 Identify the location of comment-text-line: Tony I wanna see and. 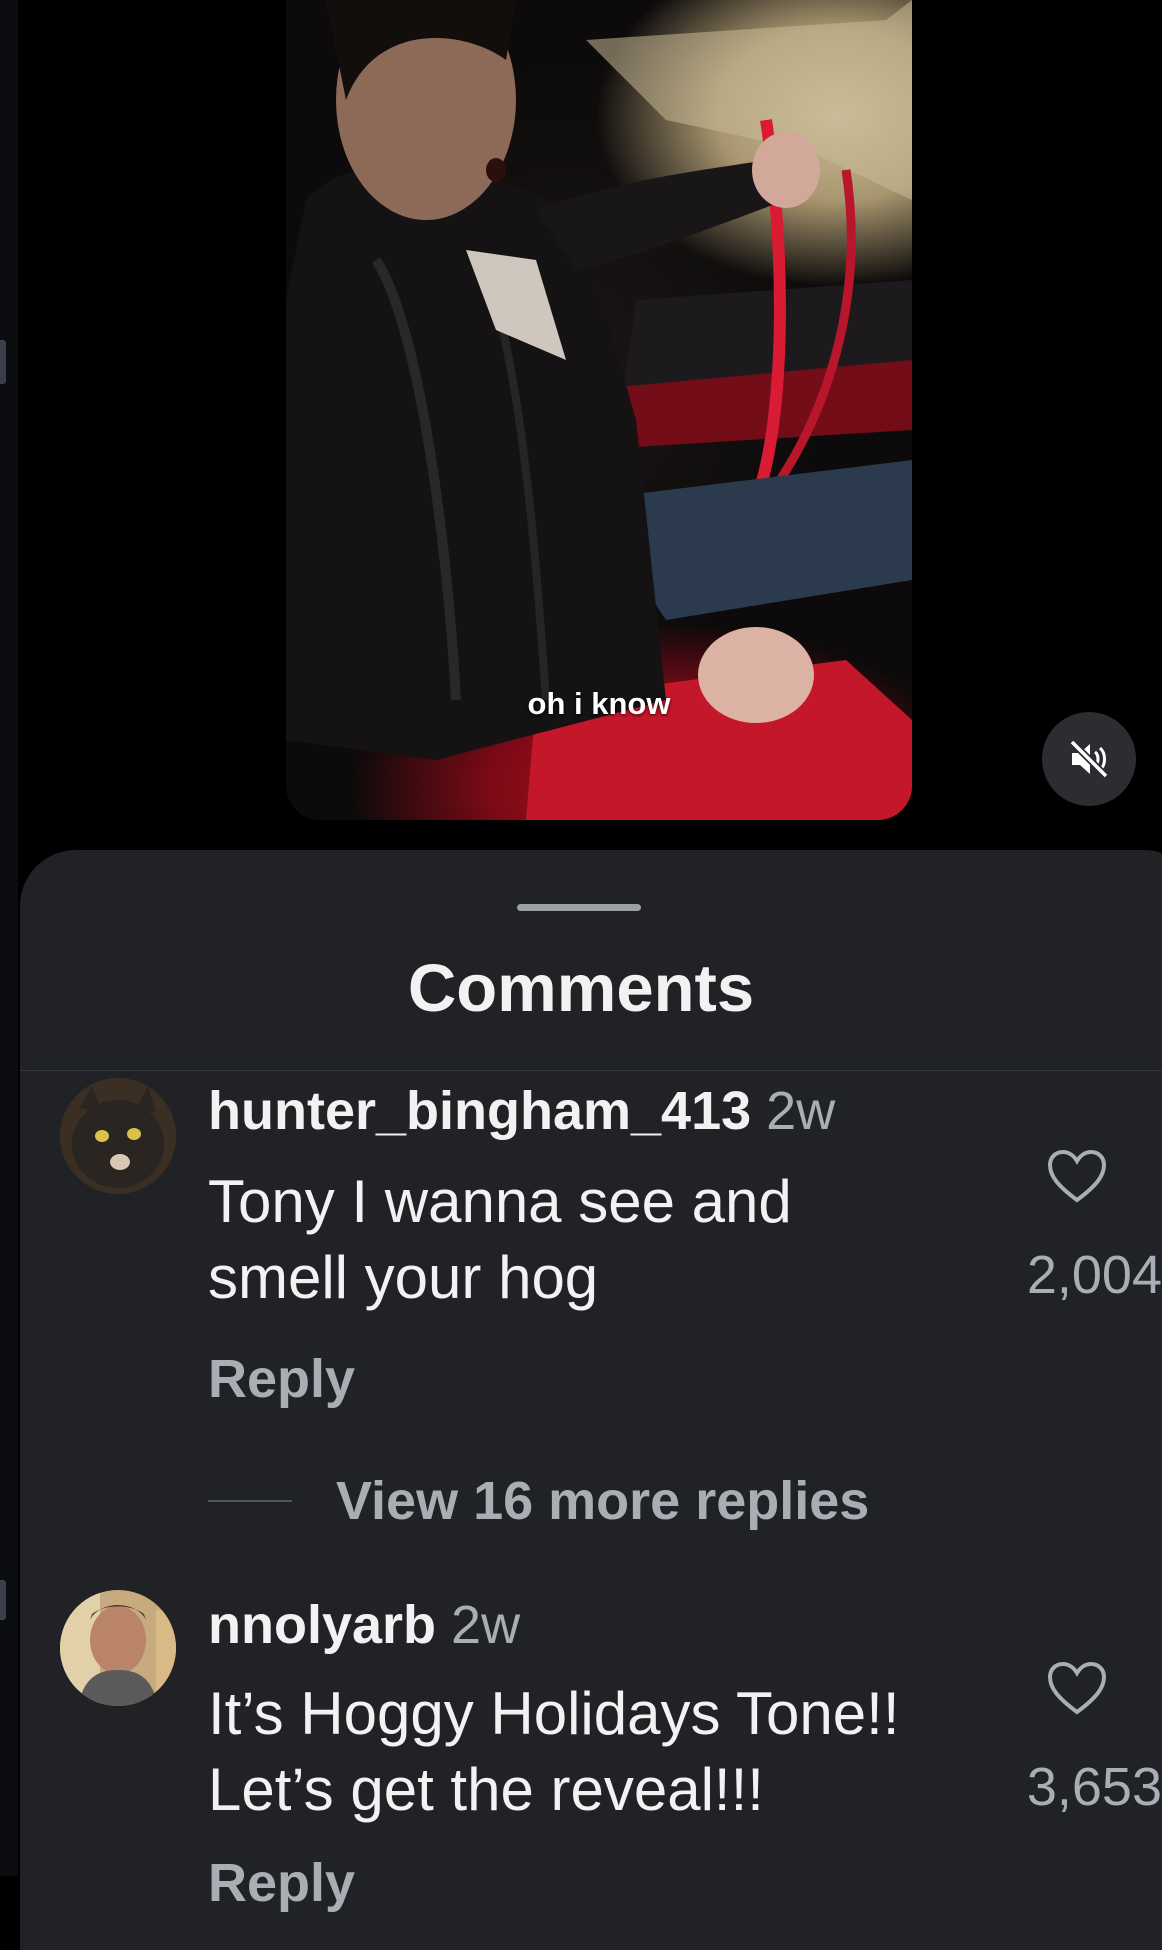
(500, 1201).